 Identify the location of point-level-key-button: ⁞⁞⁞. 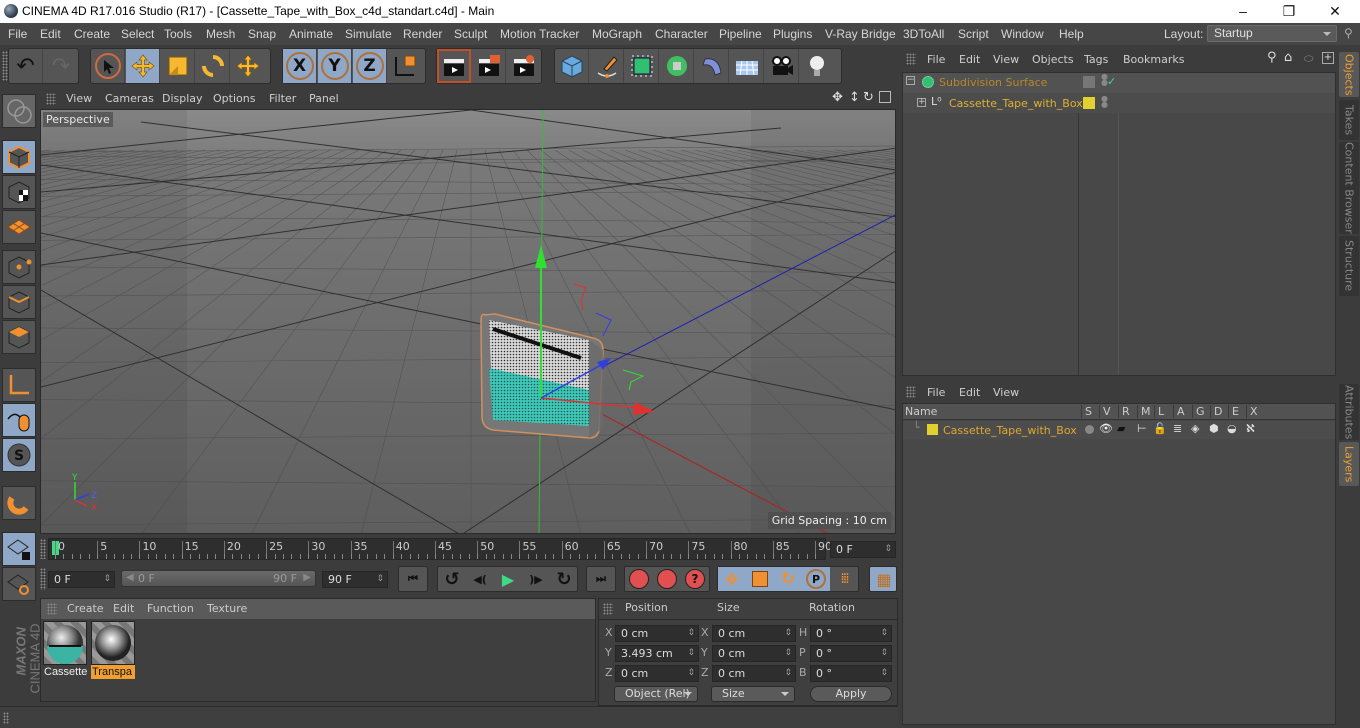
(844, 579).